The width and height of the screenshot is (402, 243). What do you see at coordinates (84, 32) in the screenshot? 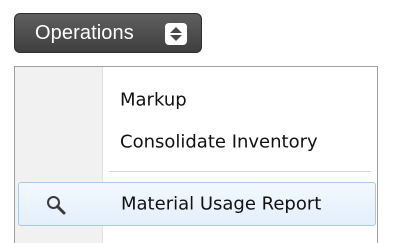
I see `operations-button-label: Operations` at bounding box center [84, 32].